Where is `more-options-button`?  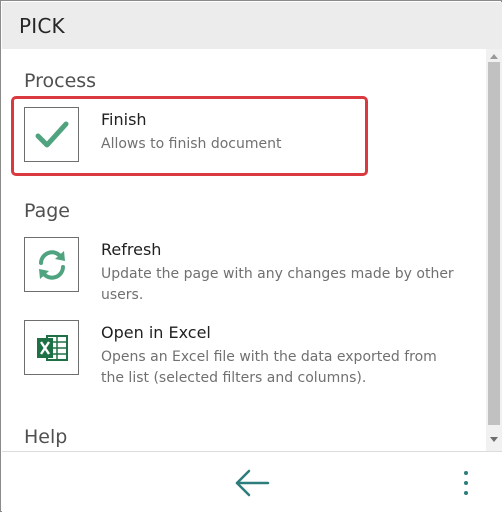
more-options-button is located at coordinates (466, 483).